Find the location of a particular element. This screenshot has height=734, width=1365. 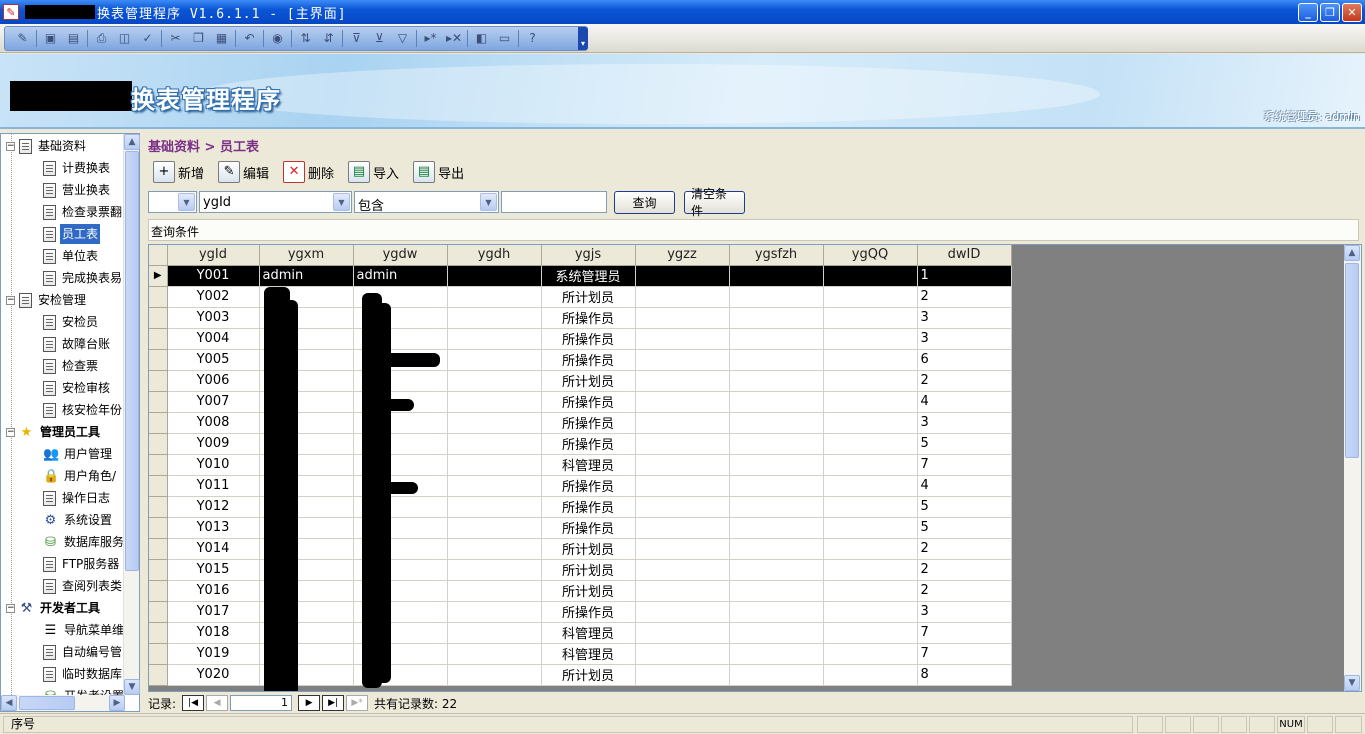

tree-item: − ⚒ 开发者工具 is located at coordinates (54, 608).